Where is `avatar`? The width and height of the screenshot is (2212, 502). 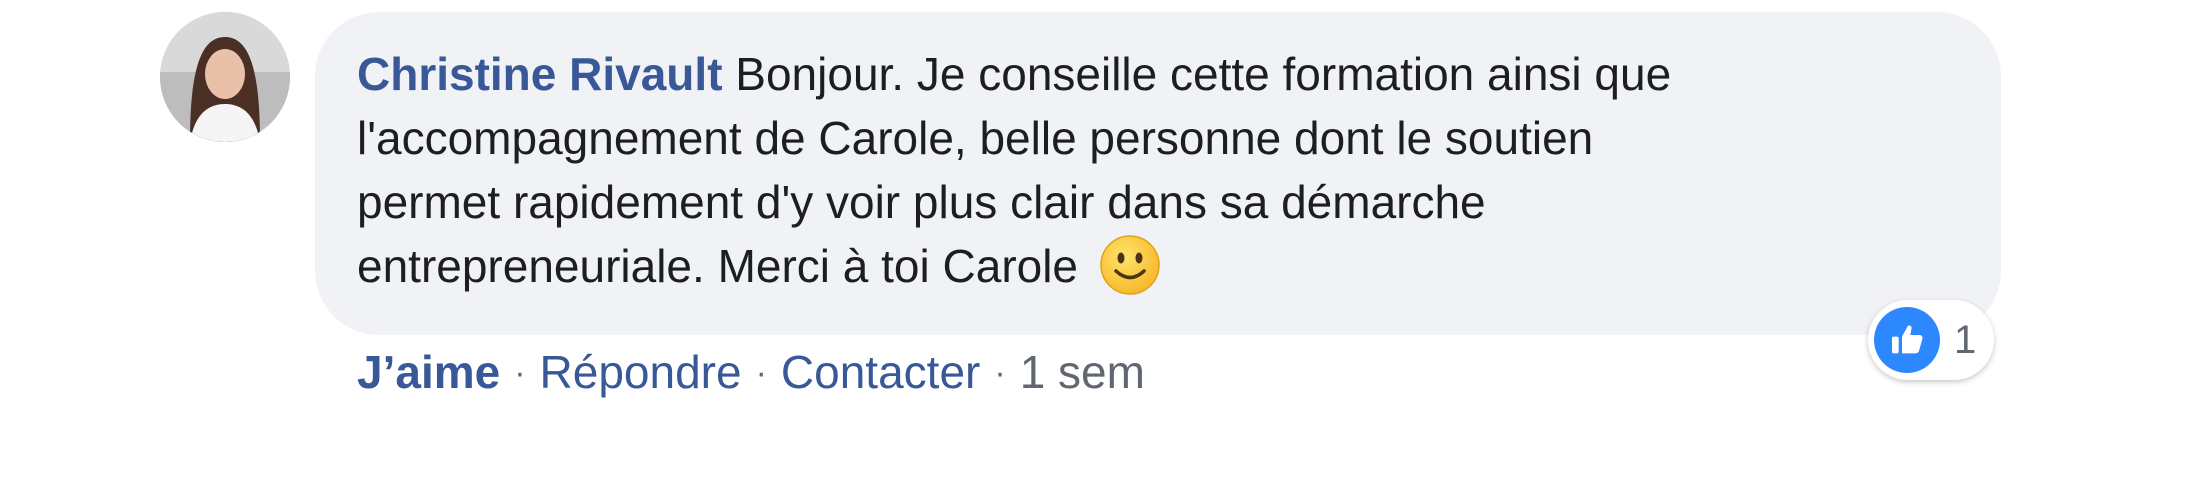
avatar is located at coordinates (225, 77).